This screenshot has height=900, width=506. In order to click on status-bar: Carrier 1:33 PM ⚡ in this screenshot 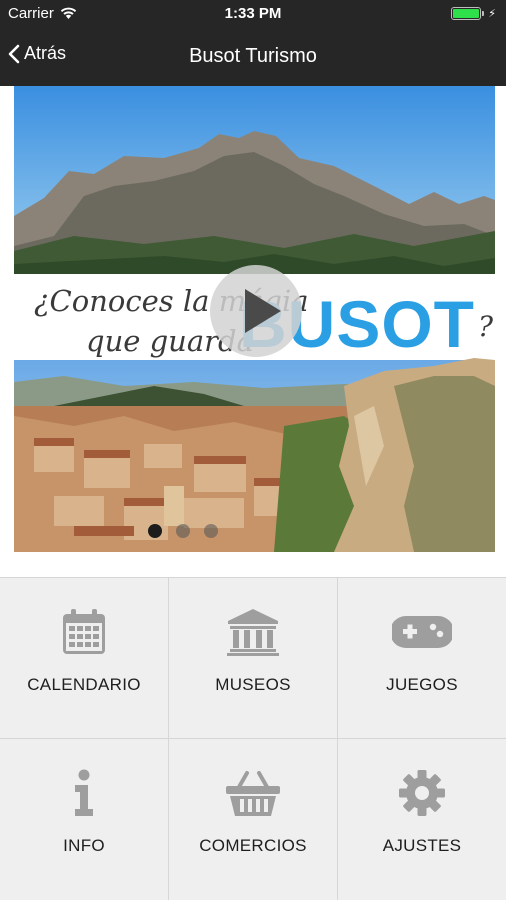, I will do `click(253, 14)`.